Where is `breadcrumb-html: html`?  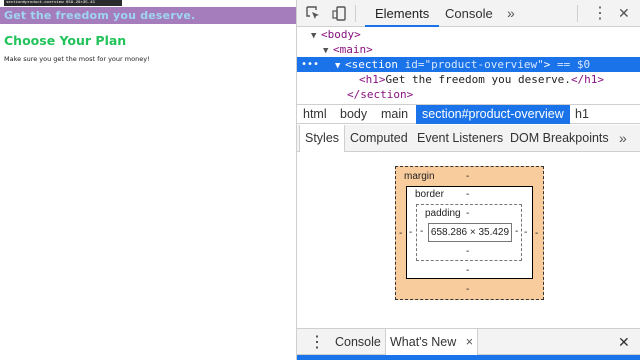
breadcrumb-html: html is located at coordinates (315, 114).